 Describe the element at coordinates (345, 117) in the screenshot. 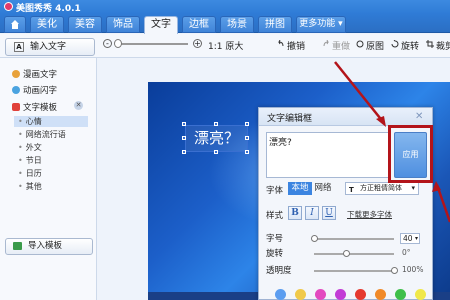

I see `dialog-title-bar: 文字编辑框 ✕` at that location.